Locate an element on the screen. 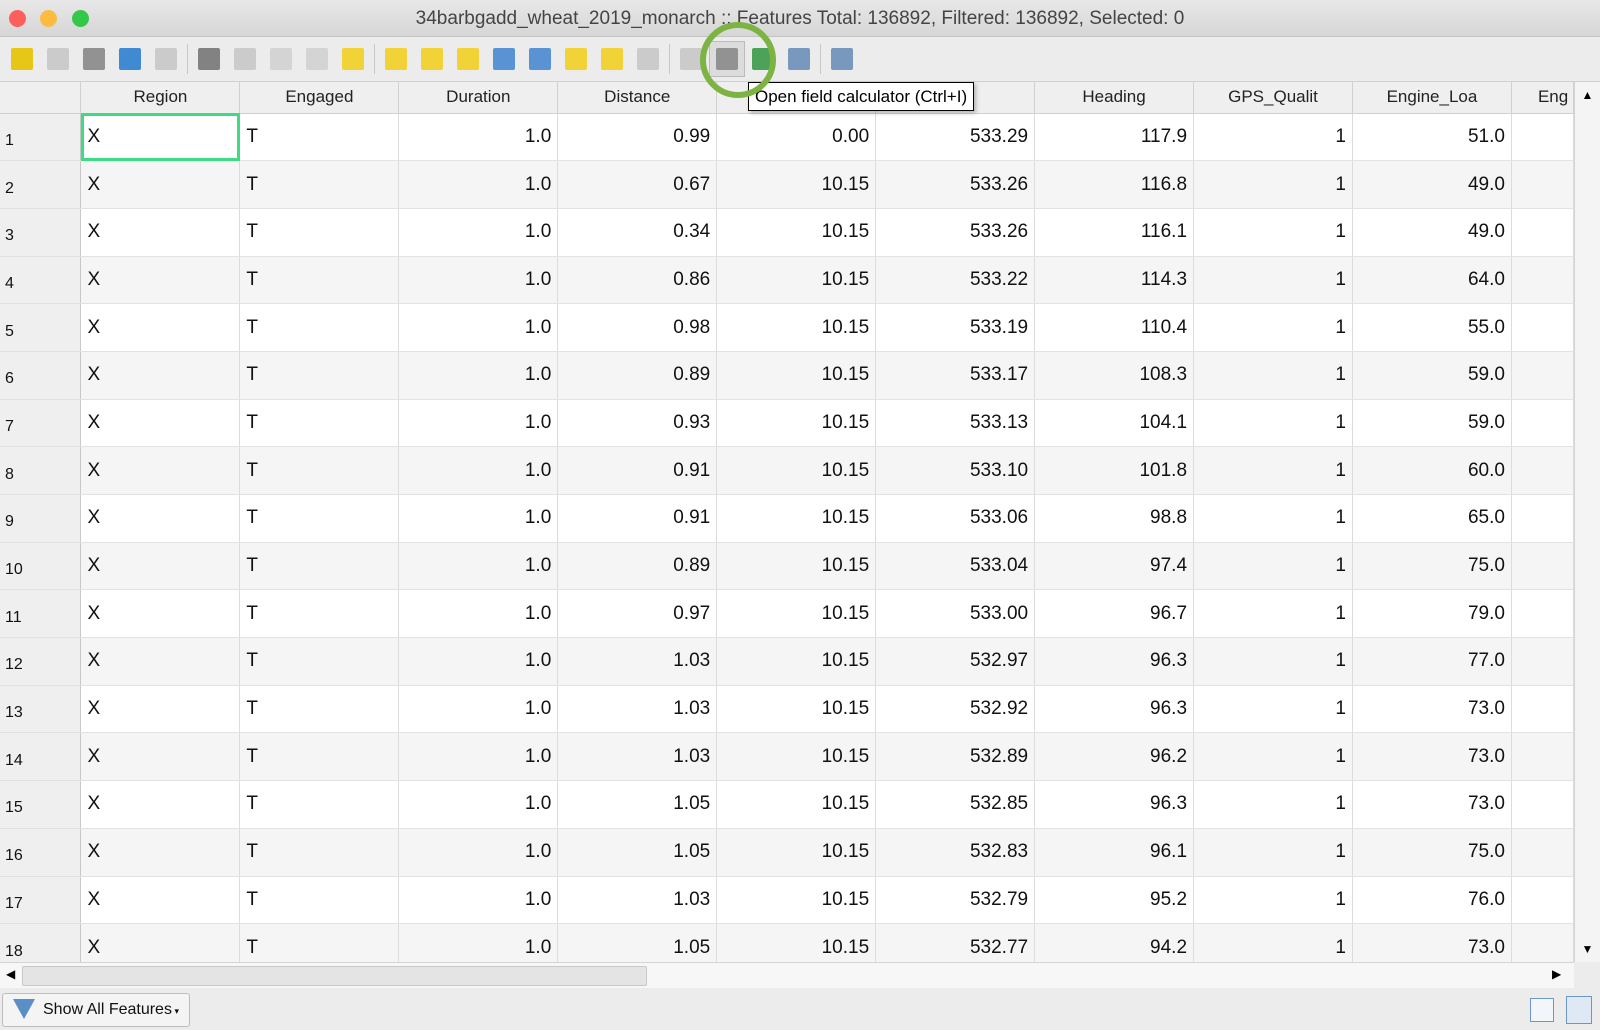 The height and width of the screenshot is (1030, 1600). pencil-button is located at coordinates (22, 59).